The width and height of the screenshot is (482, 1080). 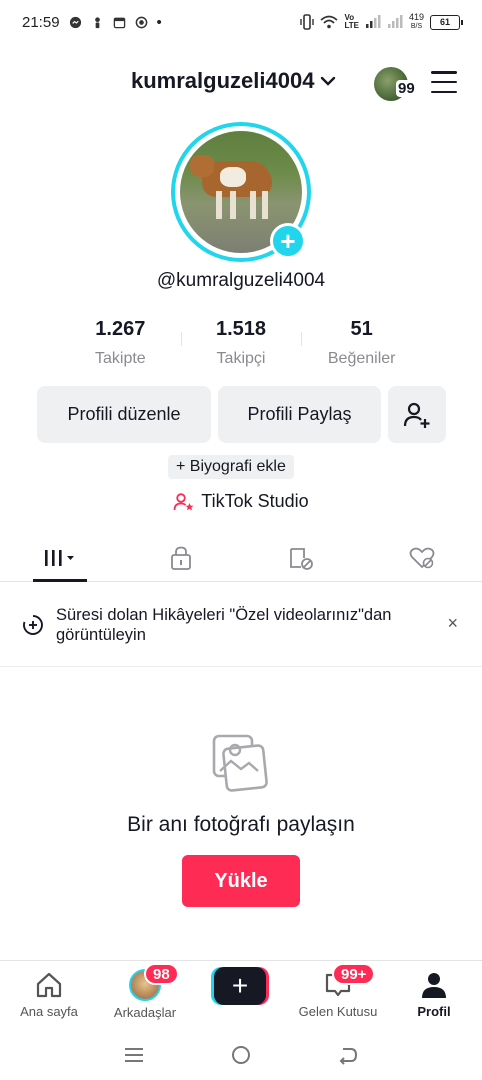 What do you see at coordinates (240, 763) in the screenshot?
I see `photo-stack-icon` at bounding box center [240, 763].